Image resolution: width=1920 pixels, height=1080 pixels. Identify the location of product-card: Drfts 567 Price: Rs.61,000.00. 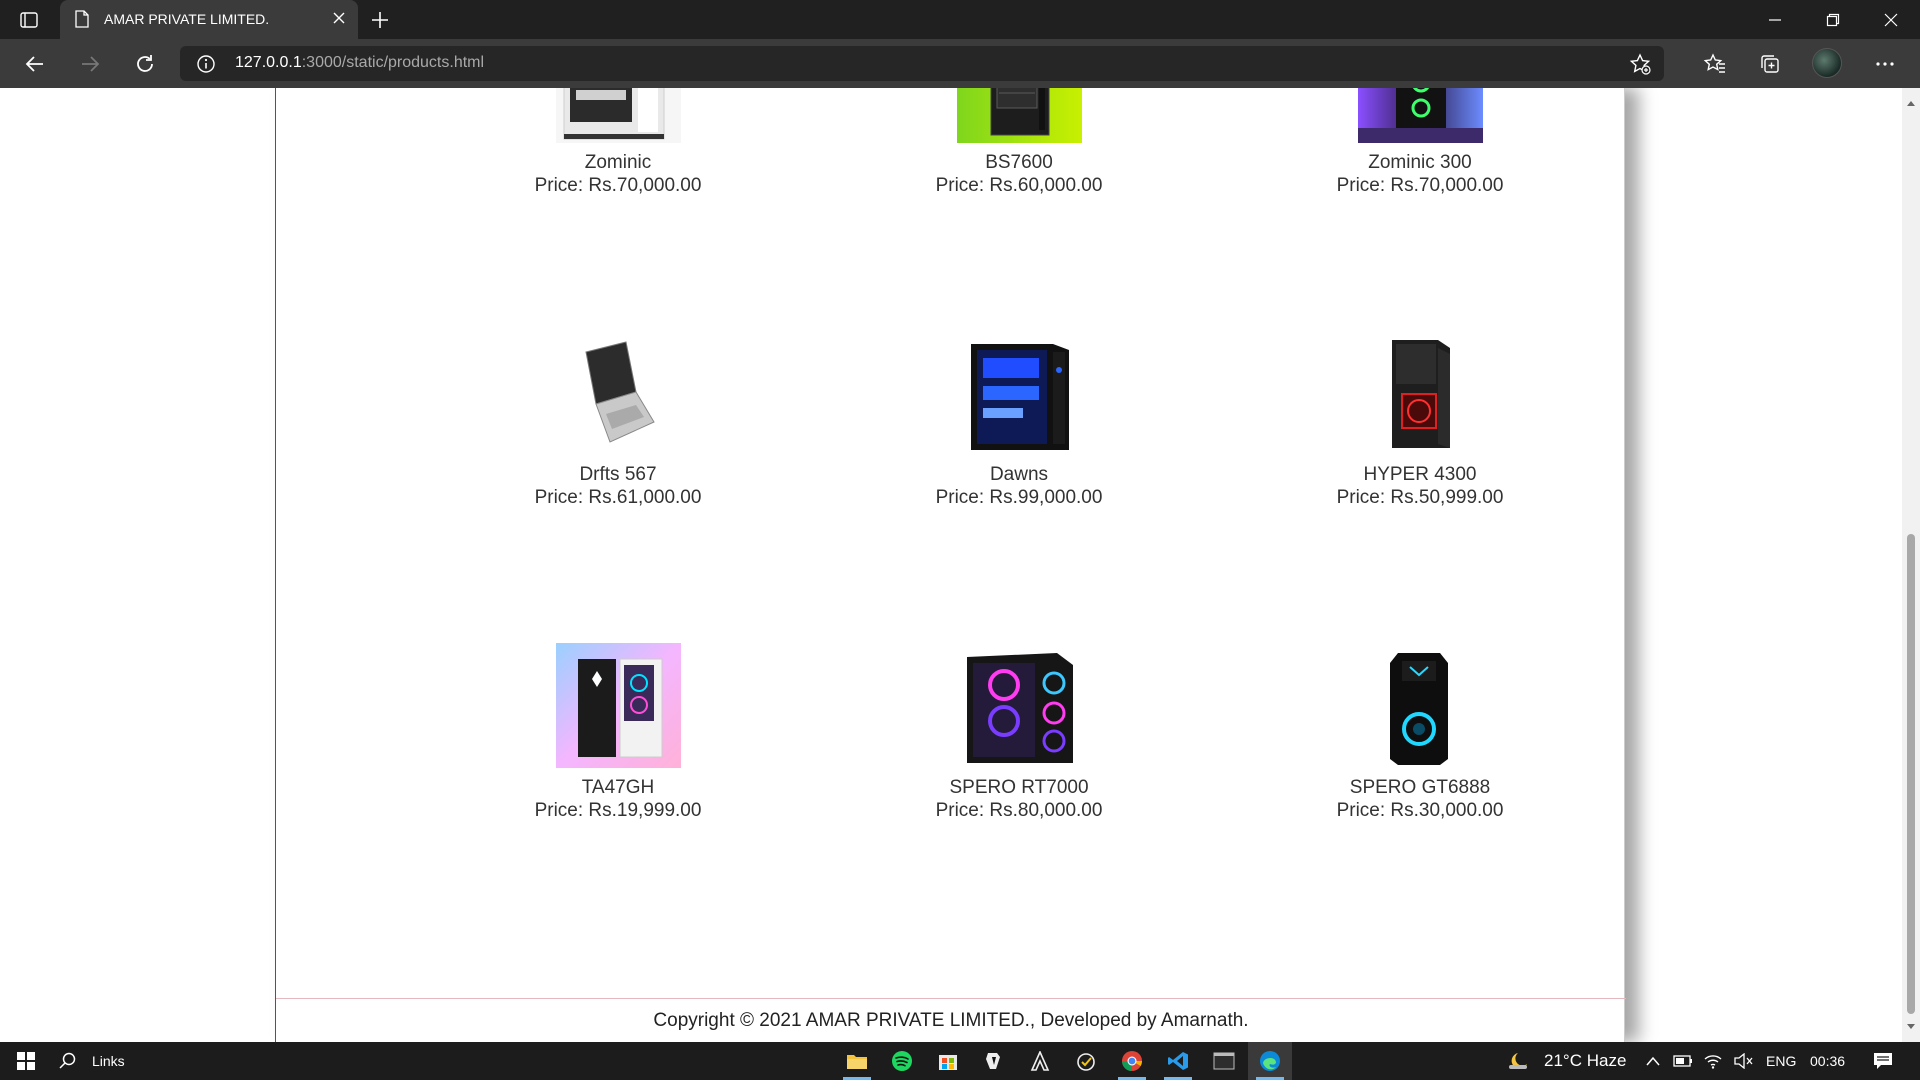
(618, 419).